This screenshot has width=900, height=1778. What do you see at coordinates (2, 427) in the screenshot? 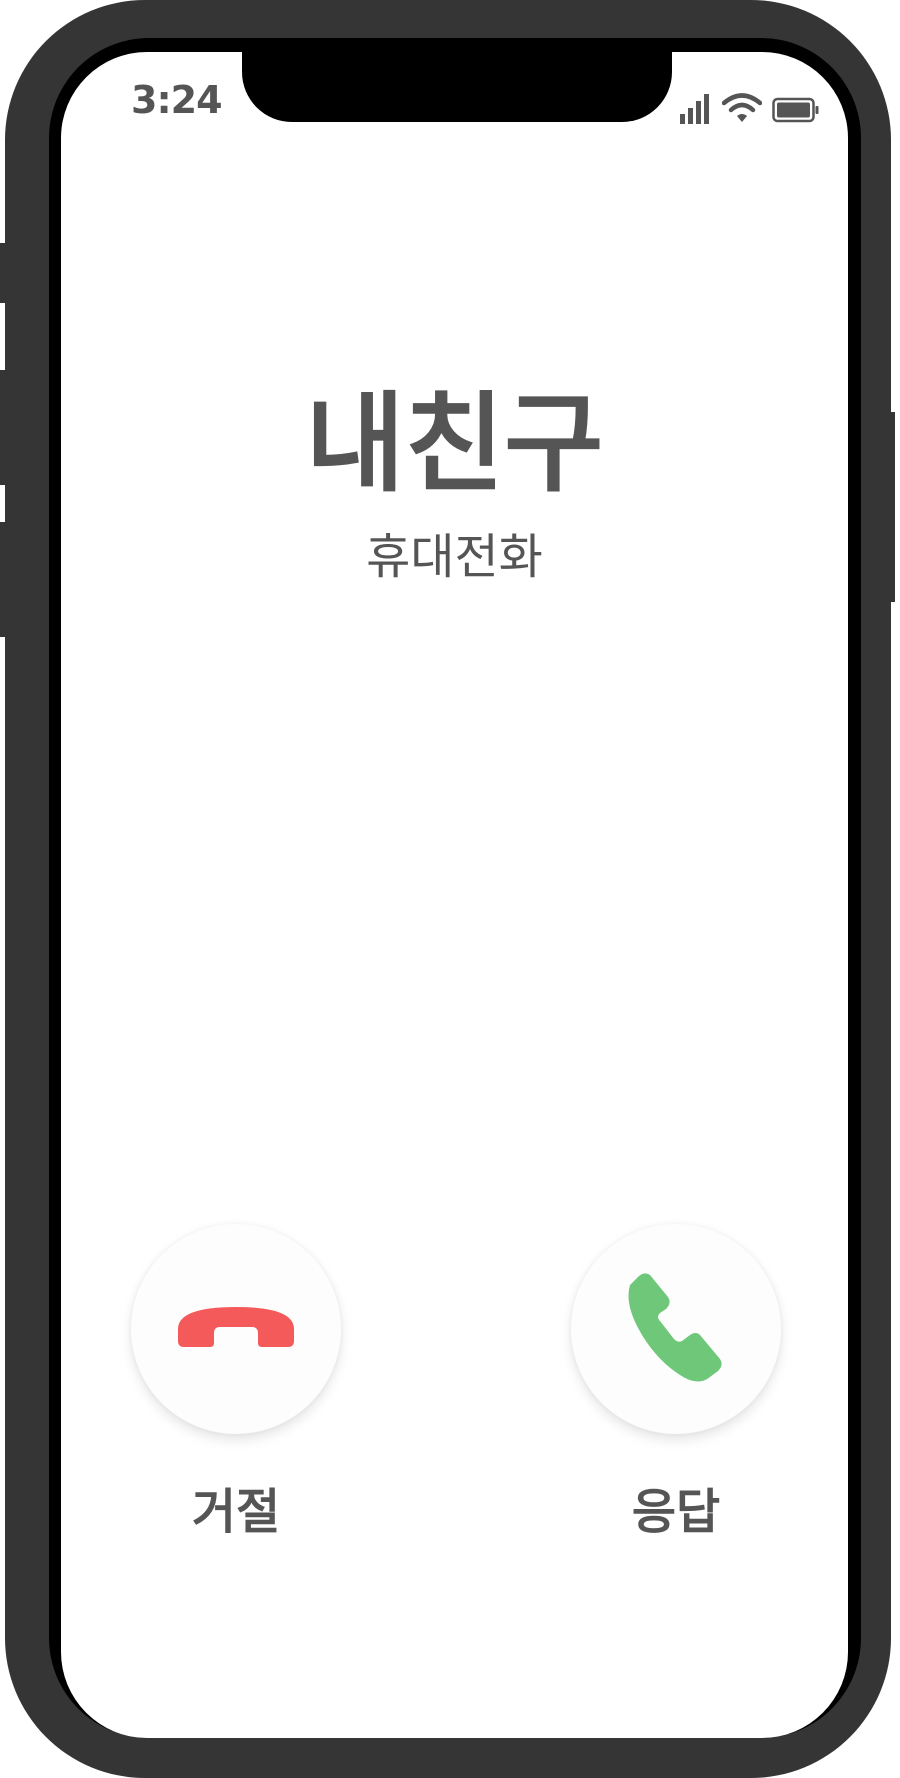
I see `volume-up-button` at bounding box center [2, 427].